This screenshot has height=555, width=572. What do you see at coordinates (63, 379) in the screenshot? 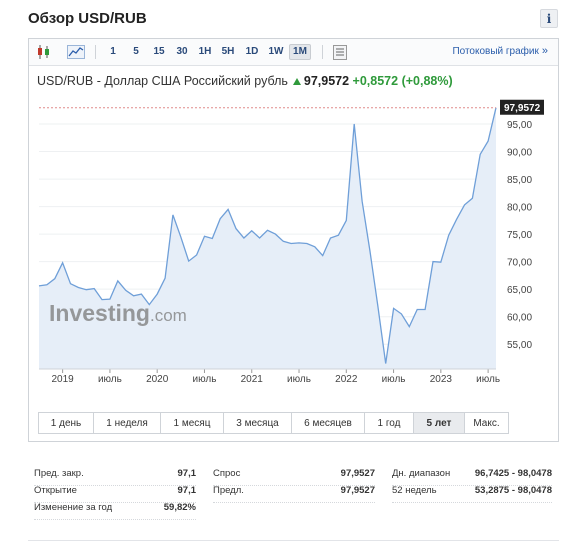
I see `x-axis-label: 2019` at bounding box center [63, 379].